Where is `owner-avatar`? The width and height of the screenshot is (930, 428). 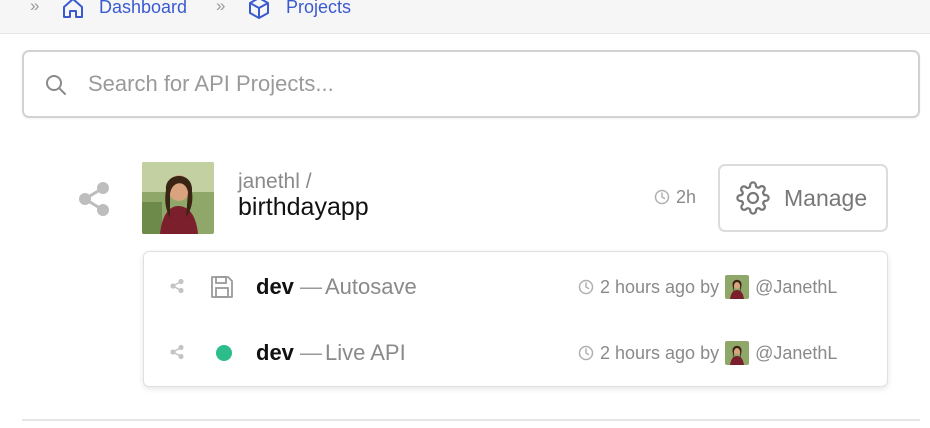
owner-avatar is located at coordinates (178, 198).